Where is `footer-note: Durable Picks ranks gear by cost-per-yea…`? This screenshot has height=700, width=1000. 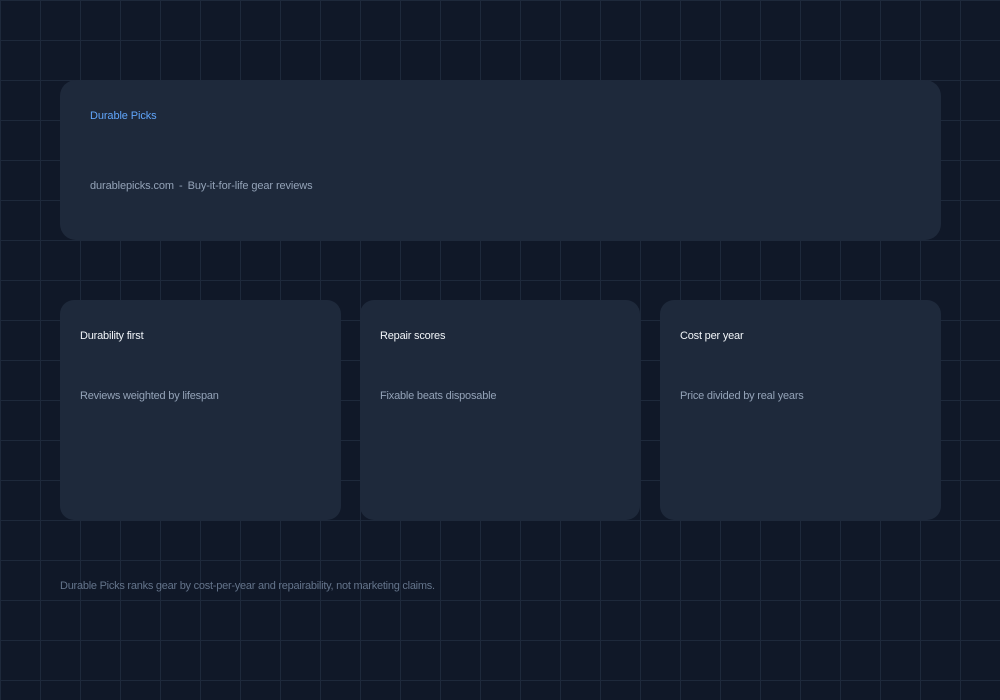 footer-note: Durable Picks ranks gear by cost-per-yea… is located at coordinates (247, 586).